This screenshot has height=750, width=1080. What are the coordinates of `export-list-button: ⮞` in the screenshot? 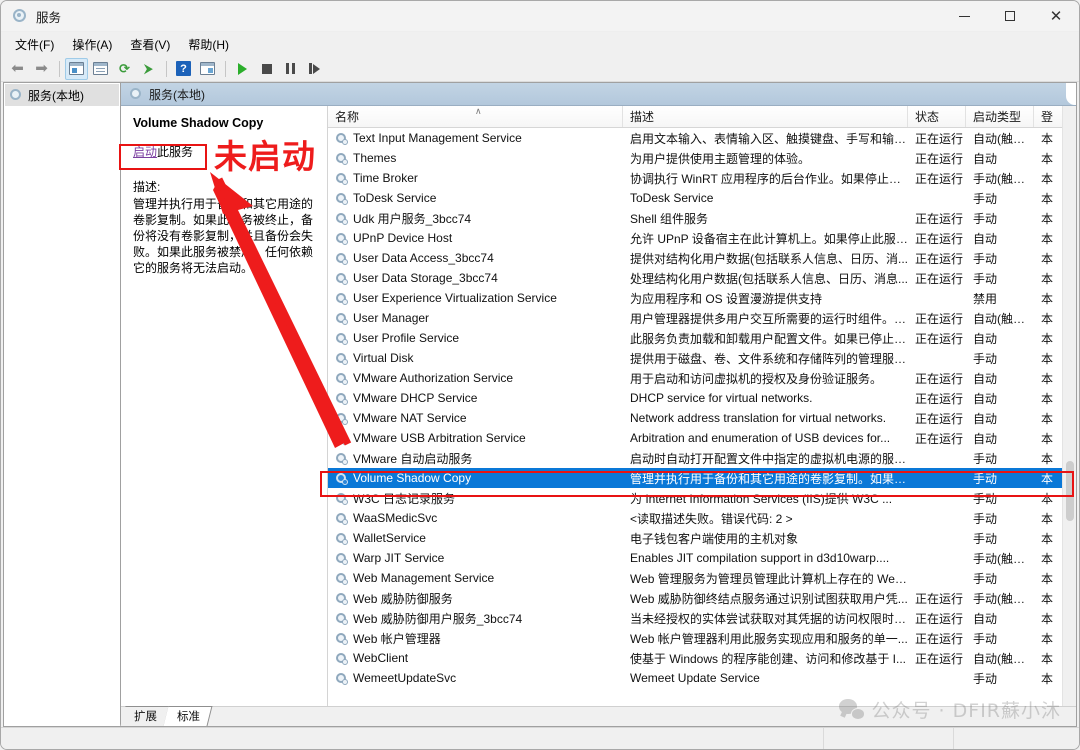 It's located at (148, 69).